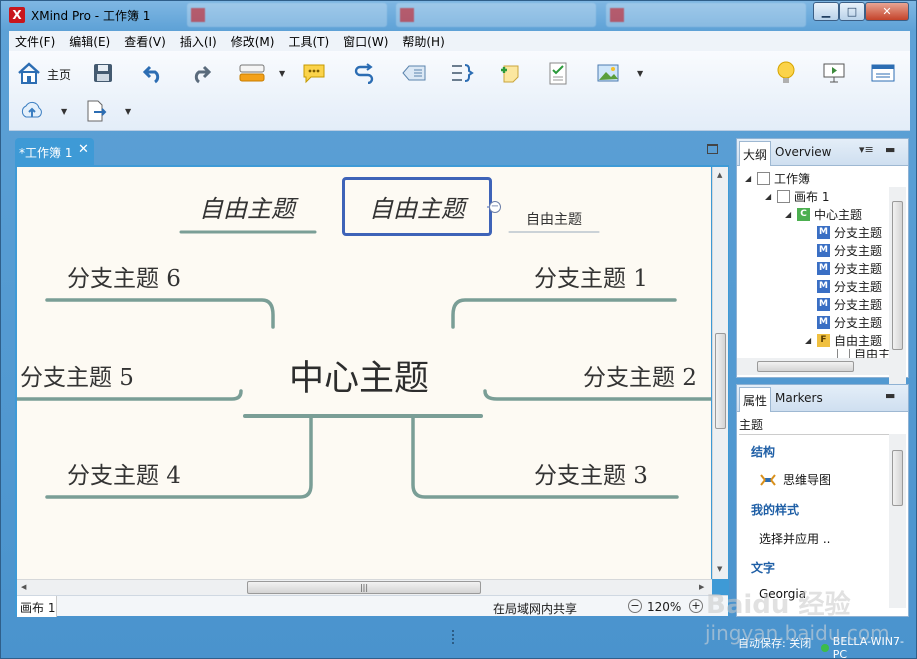  What do you see at coordinates (124, 276) in the screenshot?
I see `branch-topic-6: 分支主题 6` at bounding box center [124, 276].